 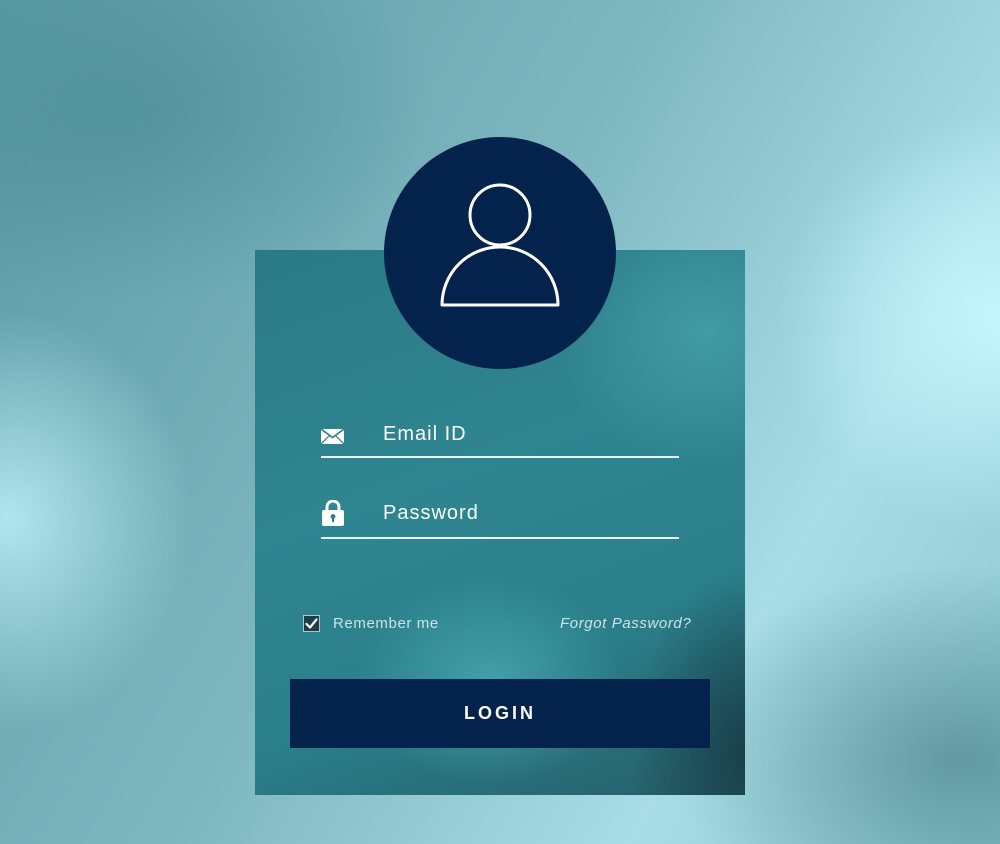 I want to click on envelope-icon, so click(x=332, y=436).